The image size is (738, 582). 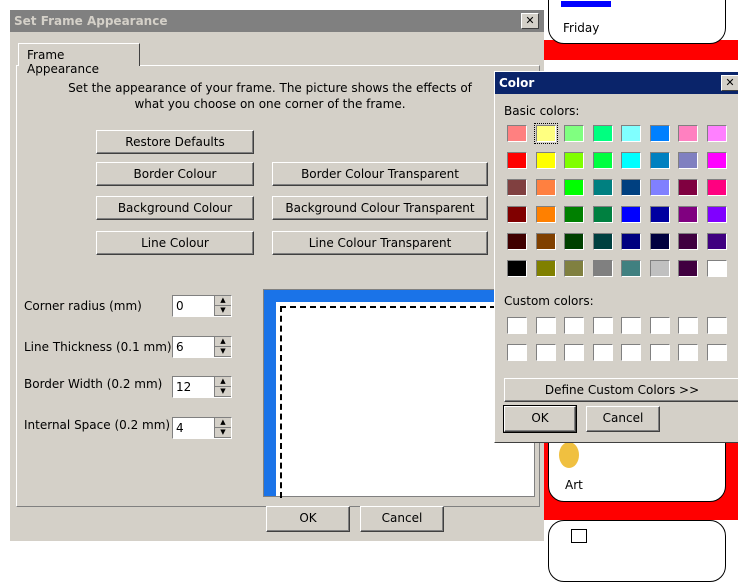 What do you see at coordinates (175, 243) in the screenshot?
I see `line-colour-button: Line Colour` at bounding box center [175, 243].